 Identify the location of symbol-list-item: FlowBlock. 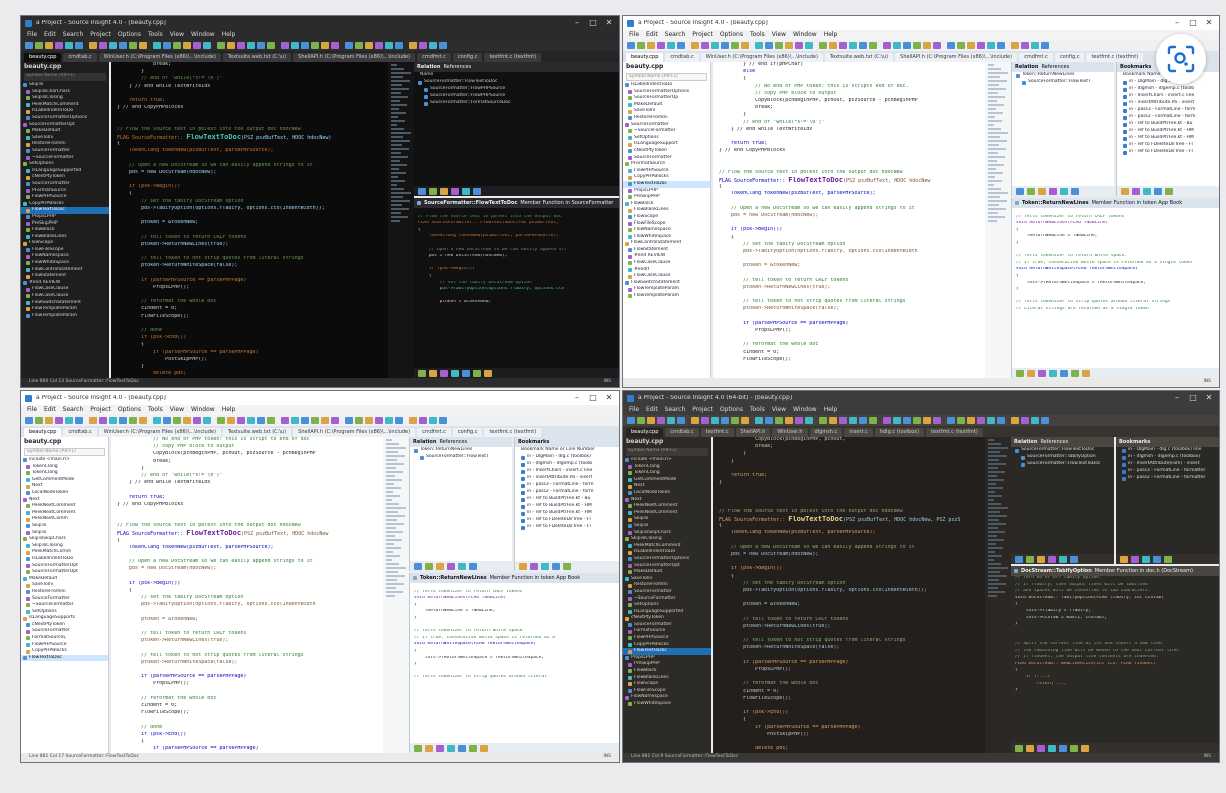
(667, 671).